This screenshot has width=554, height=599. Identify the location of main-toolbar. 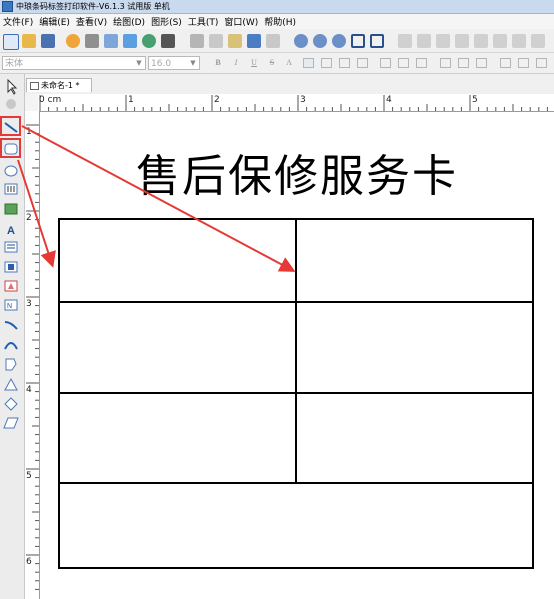
(277, 41).